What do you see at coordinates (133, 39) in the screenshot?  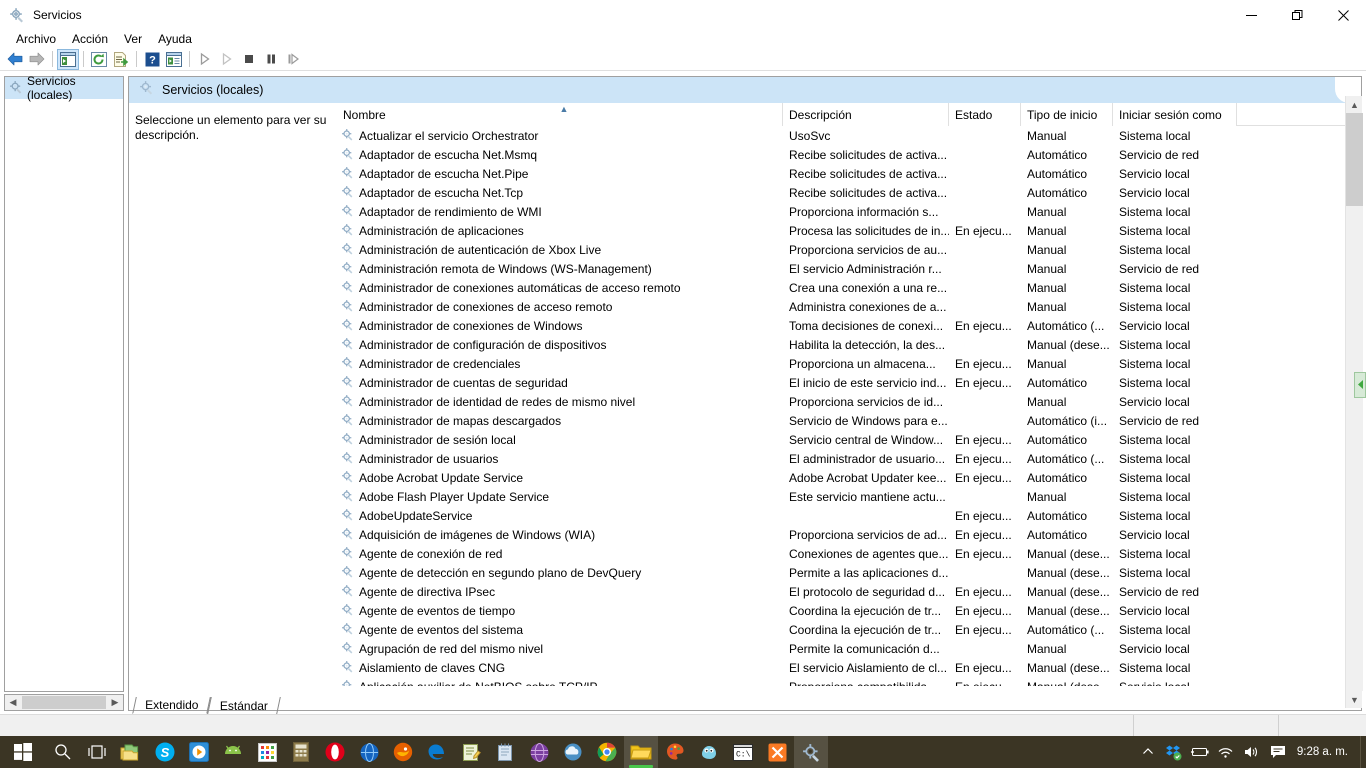 I see `menu-ver: Ver` at bounding box center [133, 39].